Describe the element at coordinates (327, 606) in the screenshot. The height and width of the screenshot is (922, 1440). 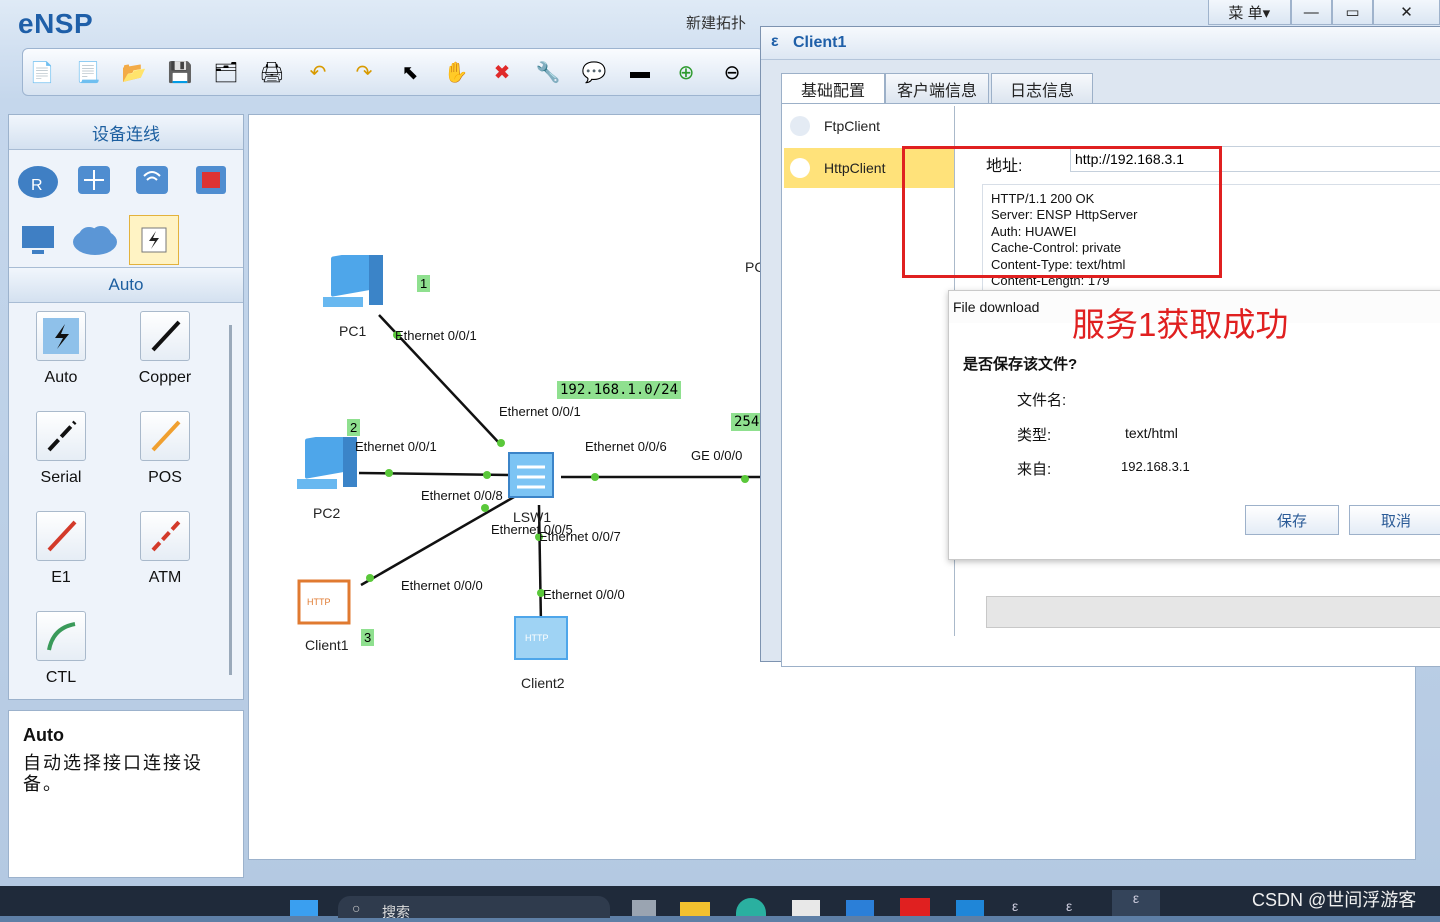
I see `client1-icon: HTTP` at that location.